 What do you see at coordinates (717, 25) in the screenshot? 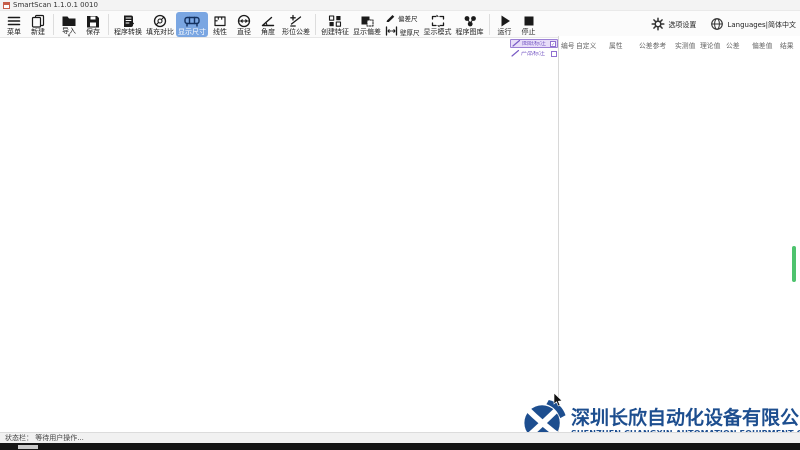
I see `globe-icon` at bounding box center [717, 25].